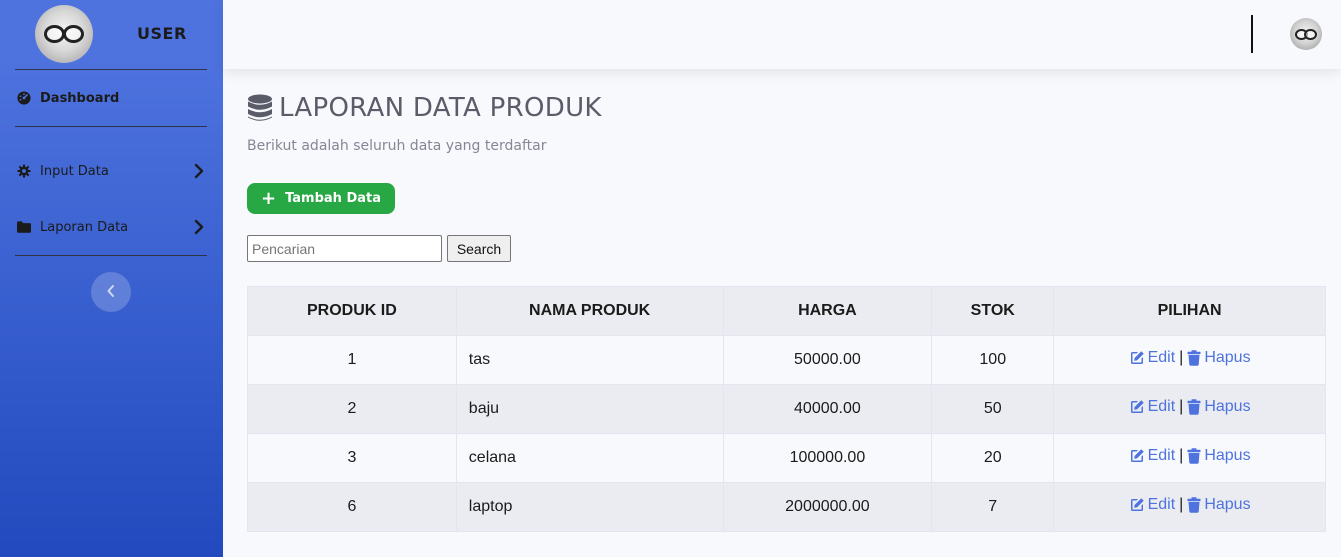  Describe the element at coordinates (260, 108) in the screenshot. I see `database-icon` at that location.